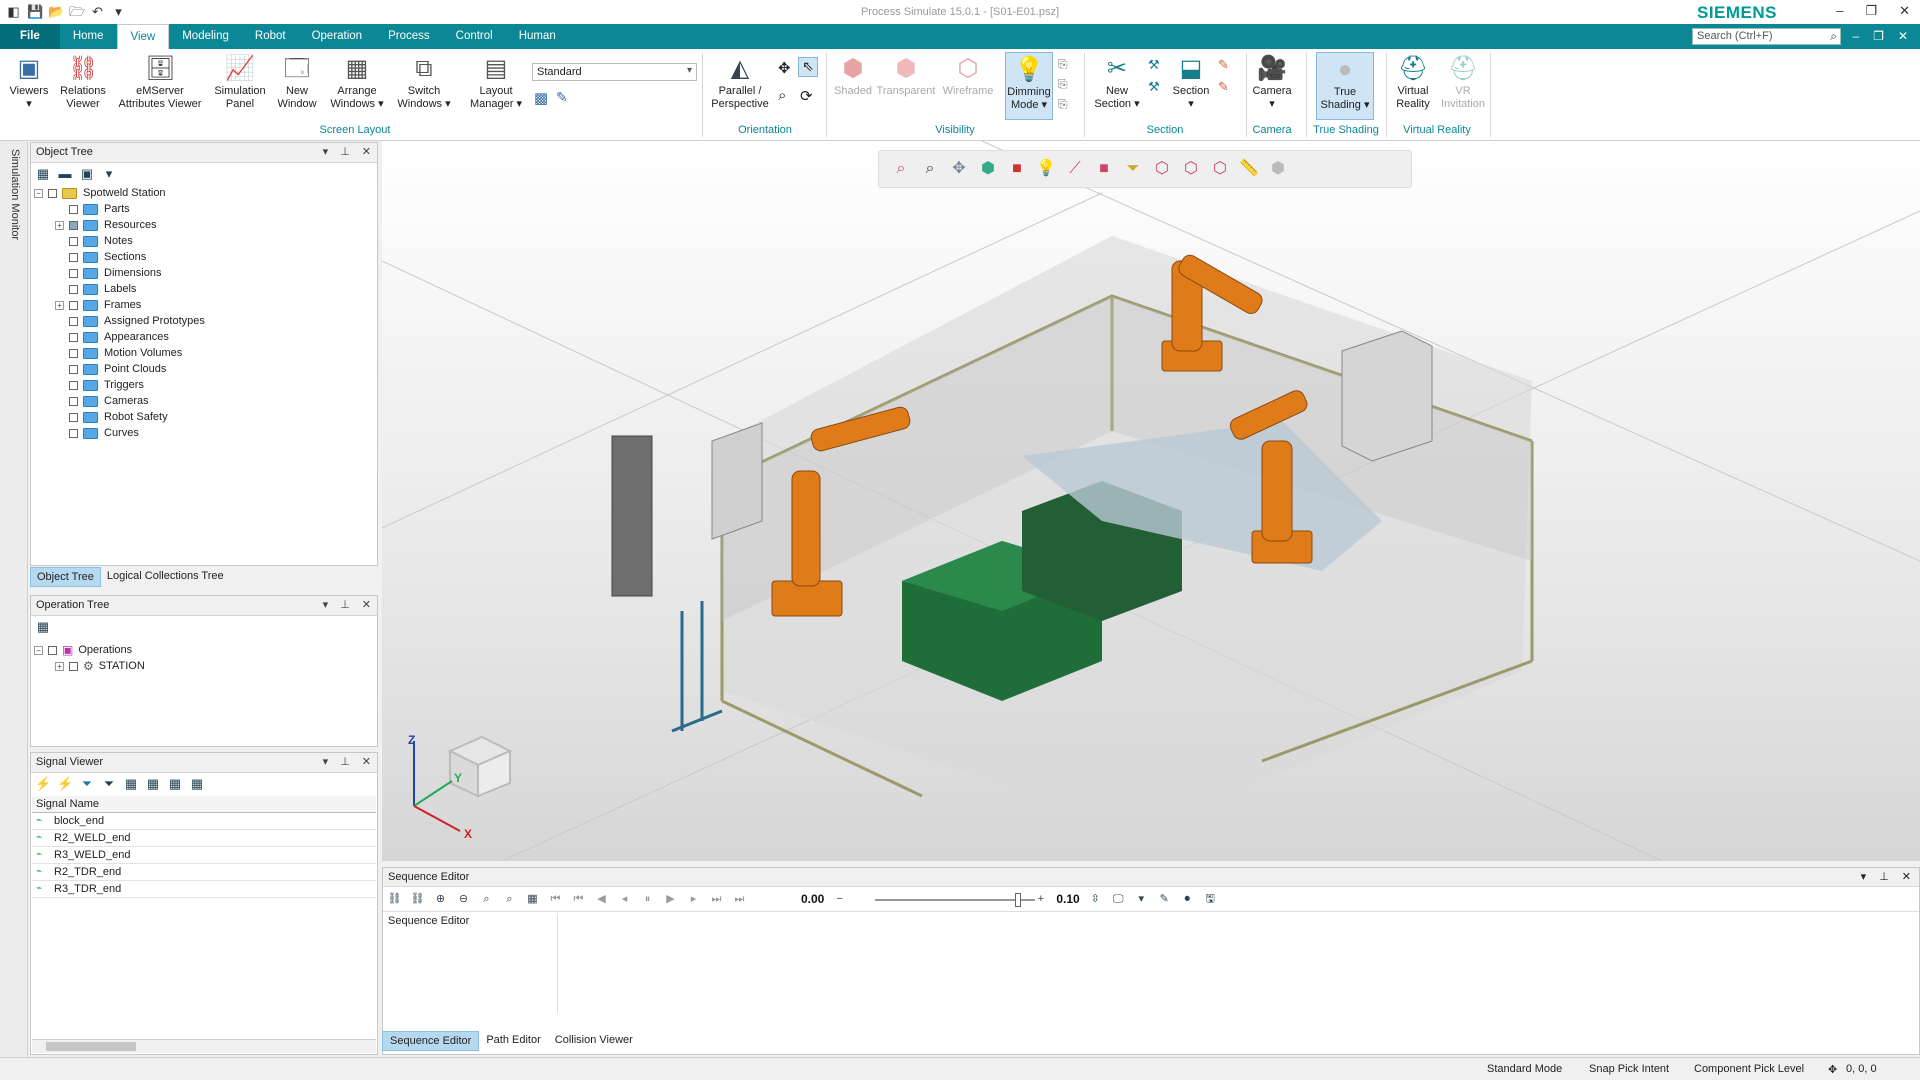  What do you see at coordinates (1223, 65) in the screenshot?
I see `section-edit-icon: ✎` at bounding box center [1223, 65].